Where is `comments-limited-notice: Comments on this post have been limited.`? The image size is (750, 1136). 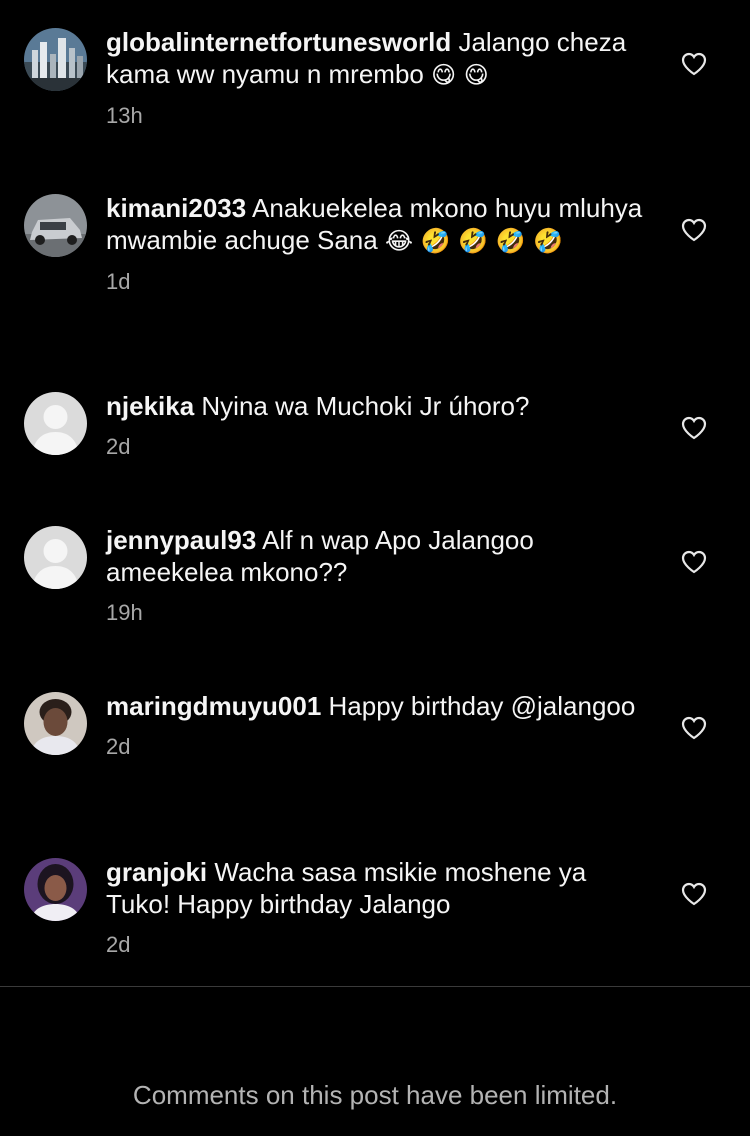
comments-limited-notice: Comments on this post have been limited. is located at coordinates (375, 1095).